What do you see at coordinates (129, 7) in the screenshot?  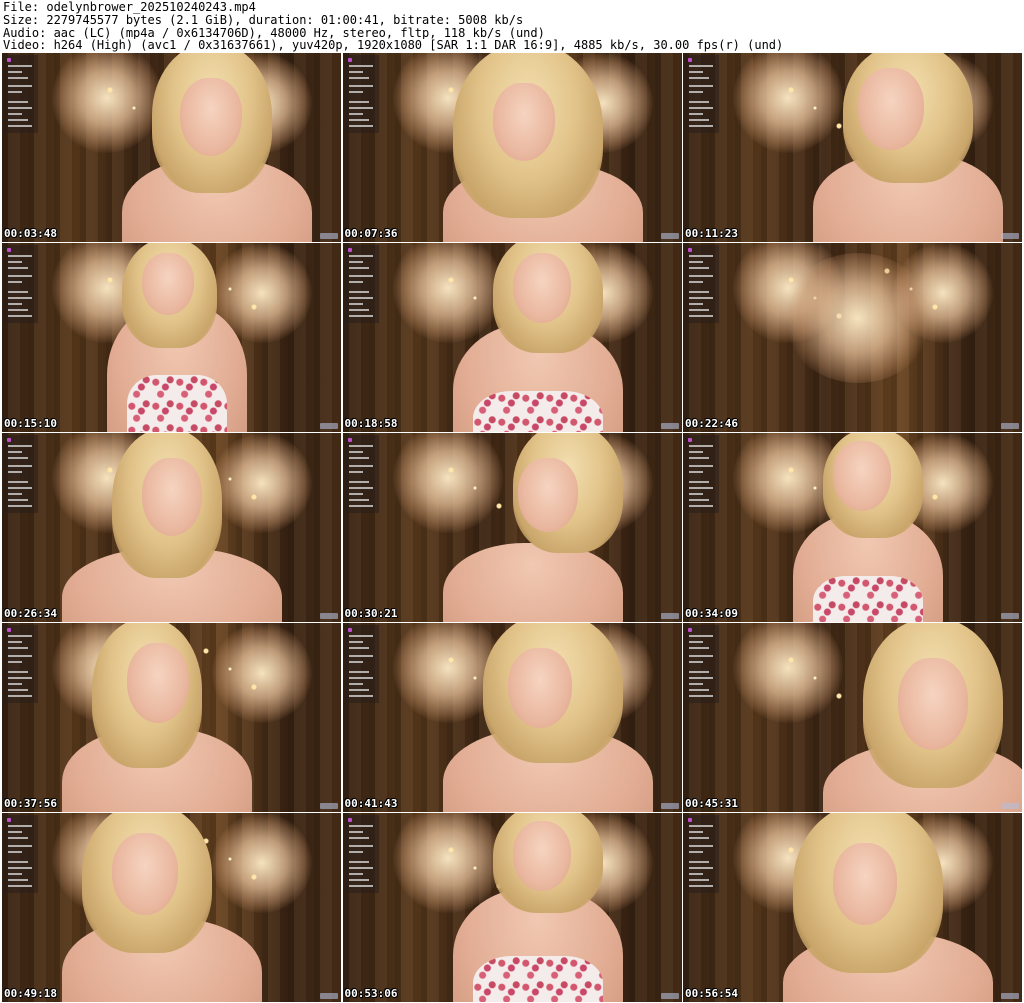 I see `file-name-line: File: odelynbrower_202510240243.mp4` at bounding box center [129, 7].